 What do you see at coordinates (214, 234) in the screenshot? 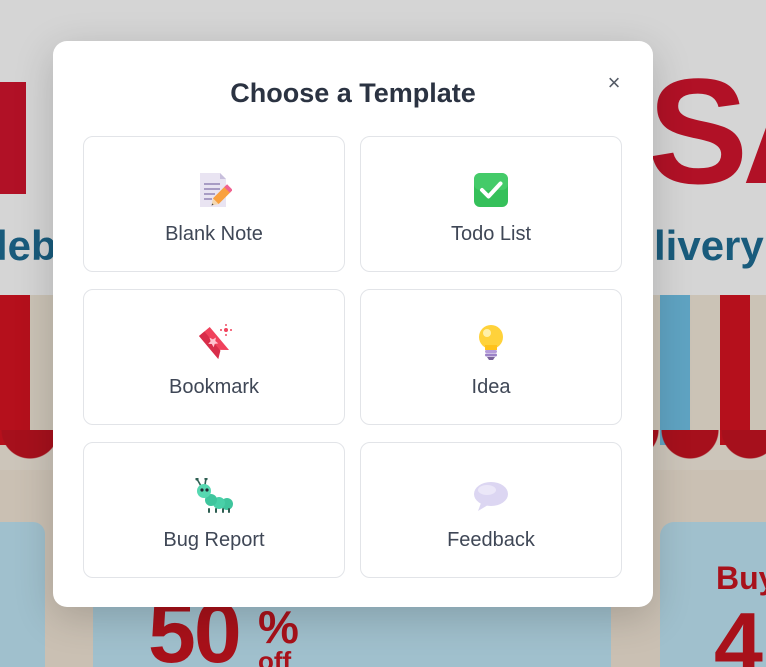
I see `template-label: Blank Note` at bounding box center [214, 234].